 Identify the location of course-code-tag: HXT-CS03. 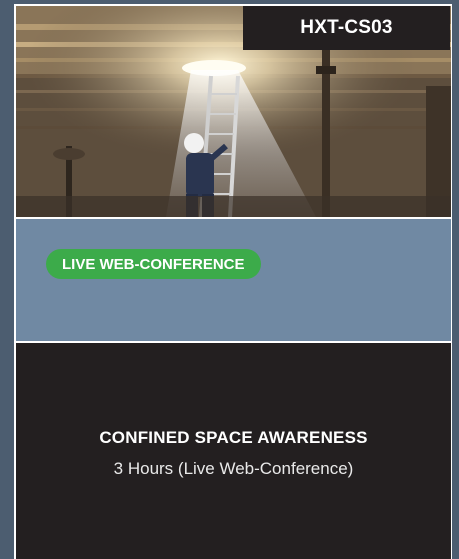
(346, 28).